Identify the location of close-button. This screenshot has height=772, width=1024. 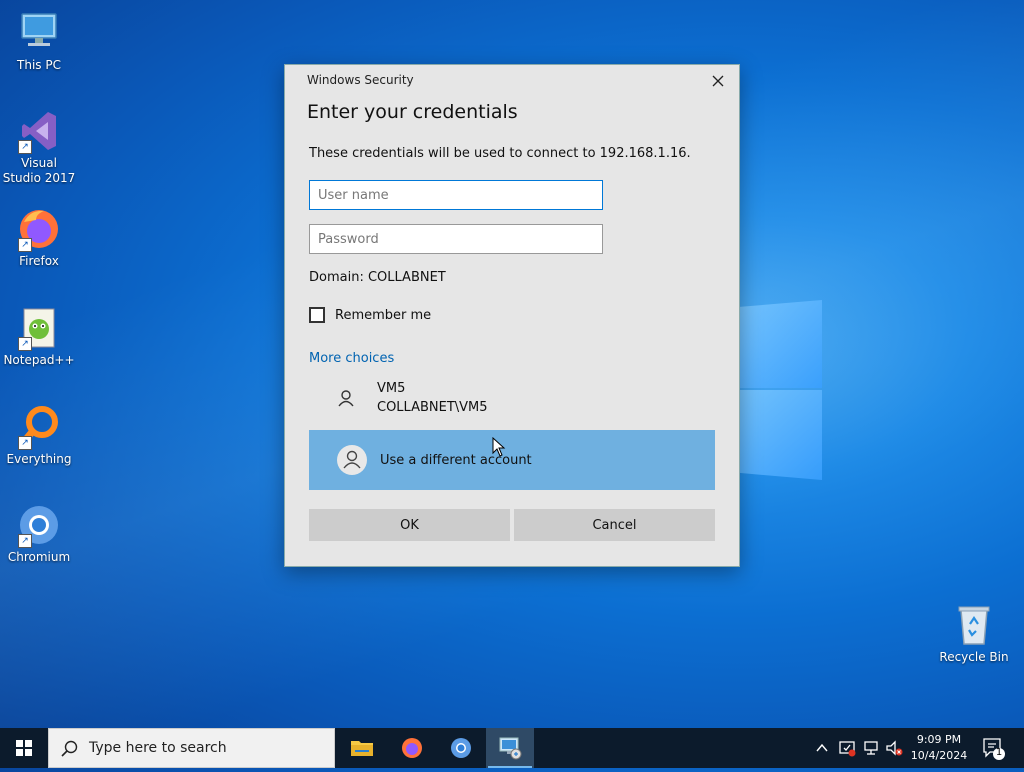
(718, 81).